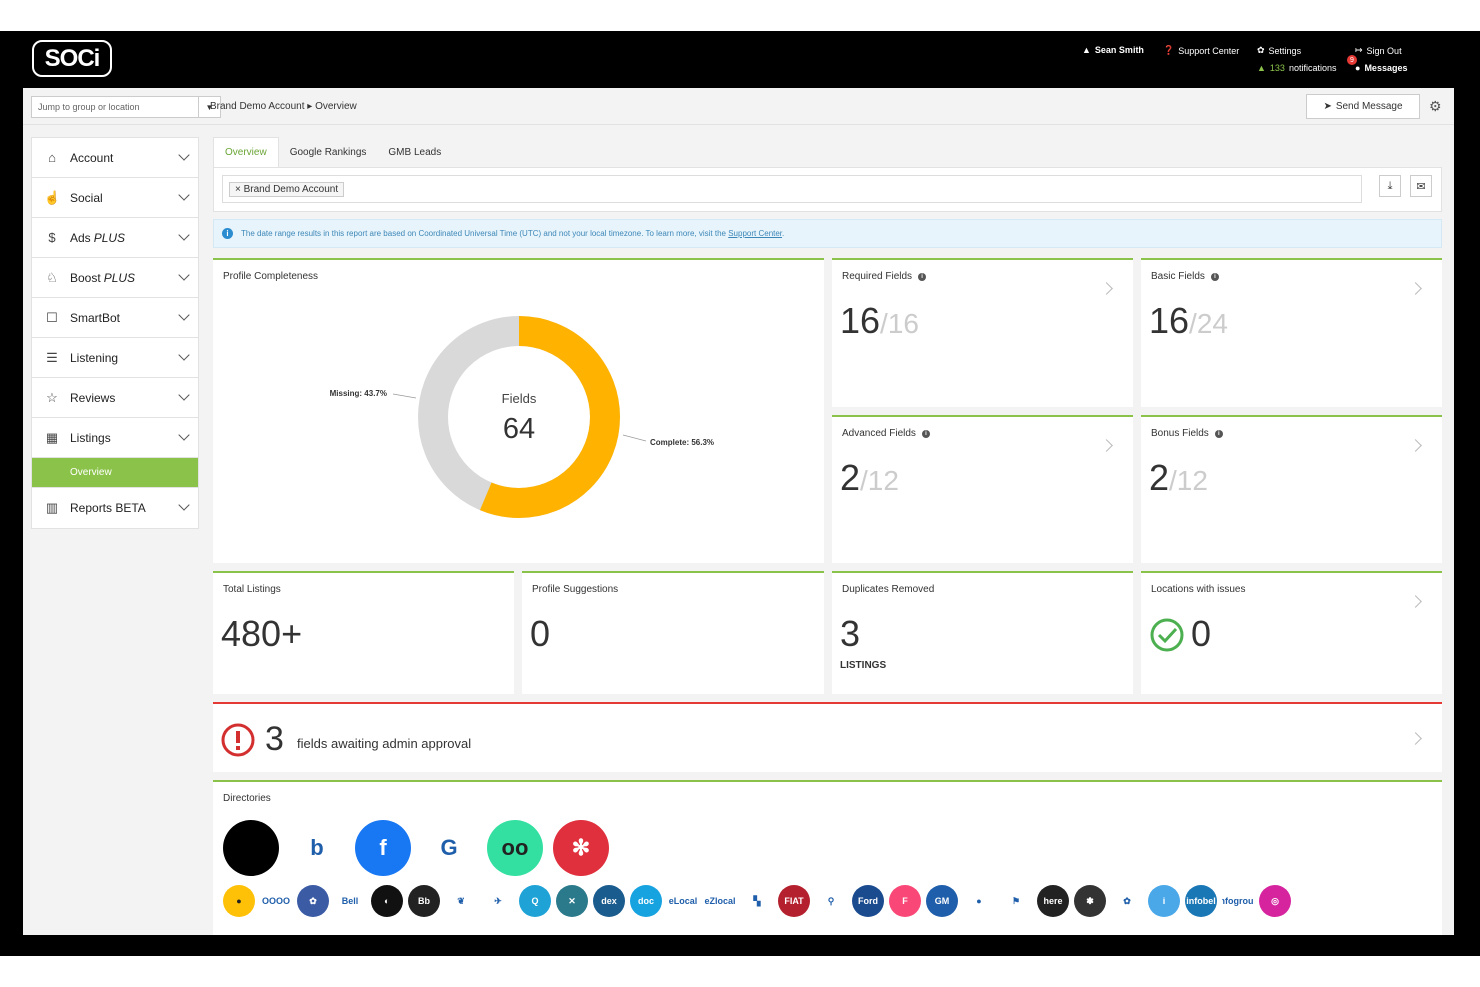 This screenshot has width=1480, height=987. I want to click on messages-link: ● Messages, so click(1381, 68).